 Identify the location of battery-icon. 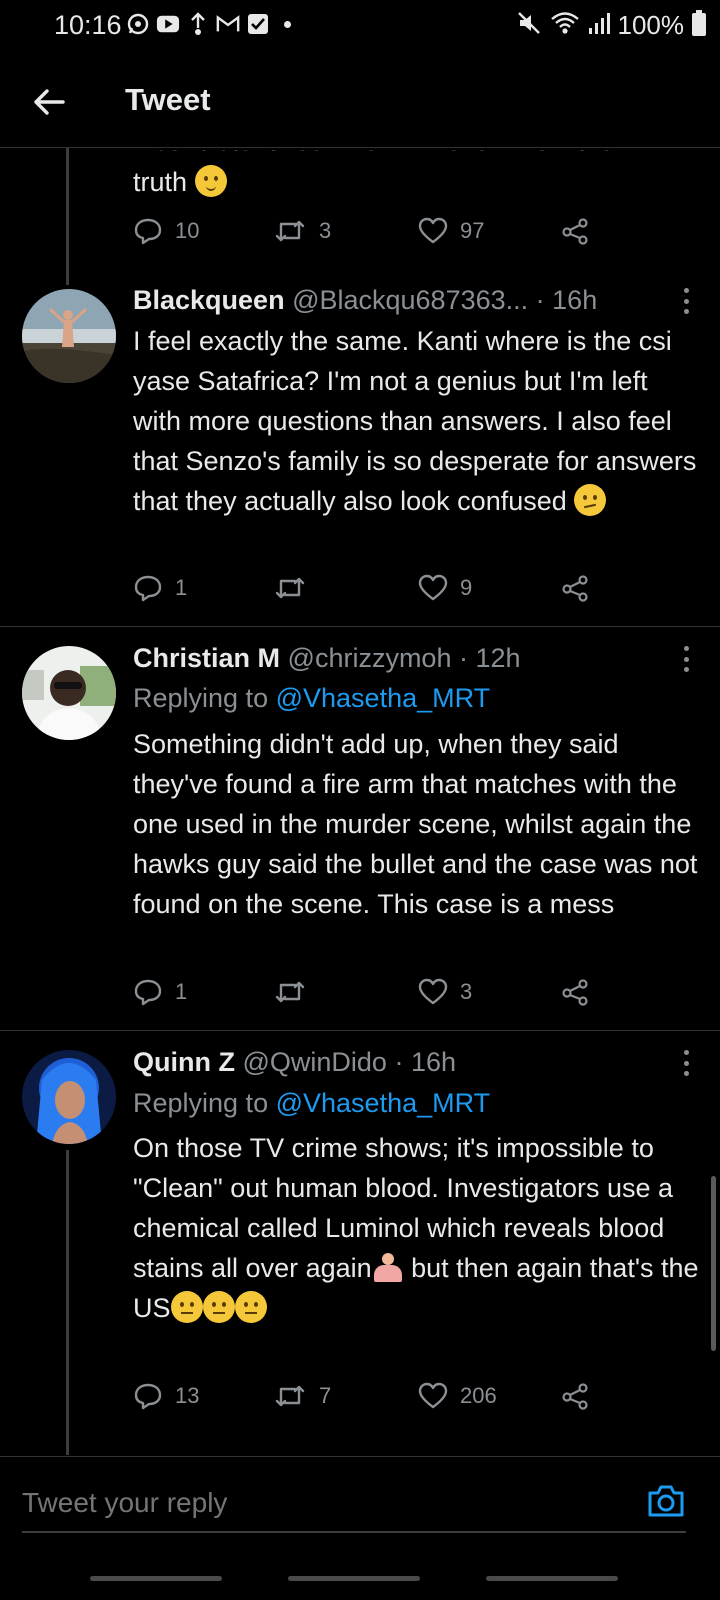
(699, 25).